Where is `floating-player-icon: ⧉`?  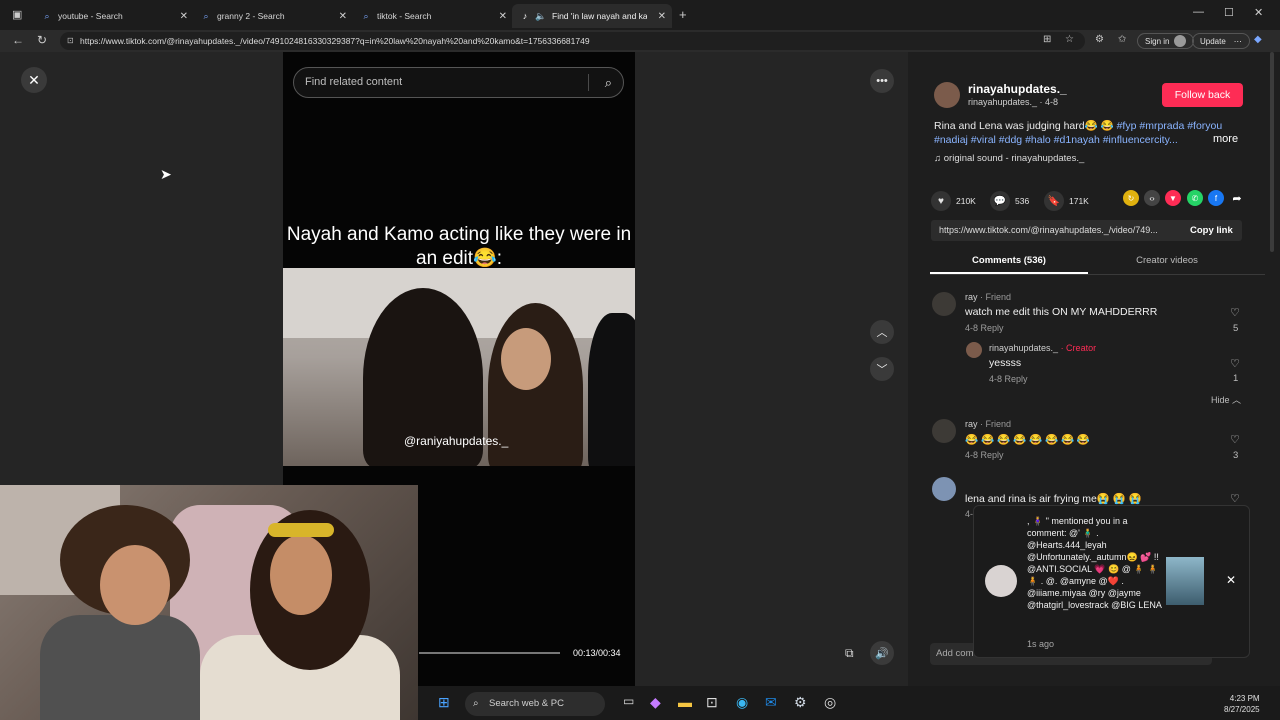
floating-player-icon: ⧉ is located at coordinates (849, 653).